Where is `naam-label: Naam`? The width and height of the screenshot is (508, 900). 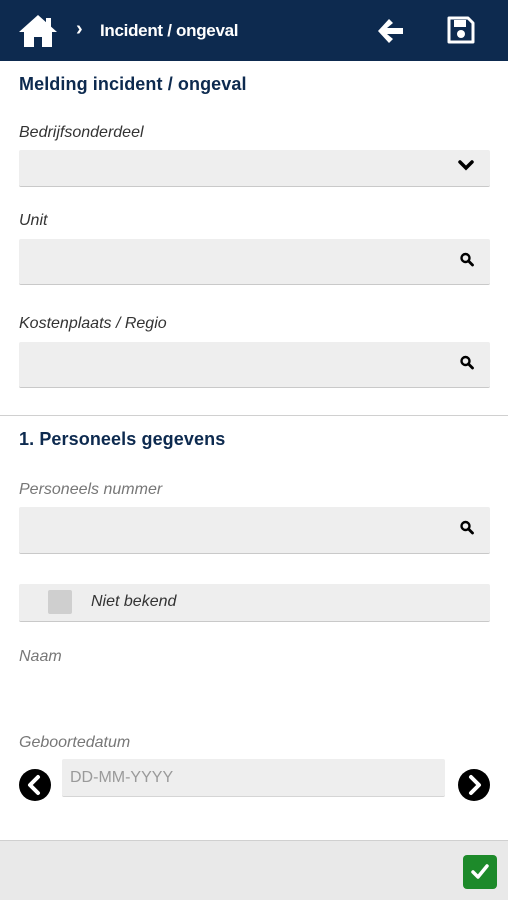
naam-label: Naam is located at coordinates (40, 656).